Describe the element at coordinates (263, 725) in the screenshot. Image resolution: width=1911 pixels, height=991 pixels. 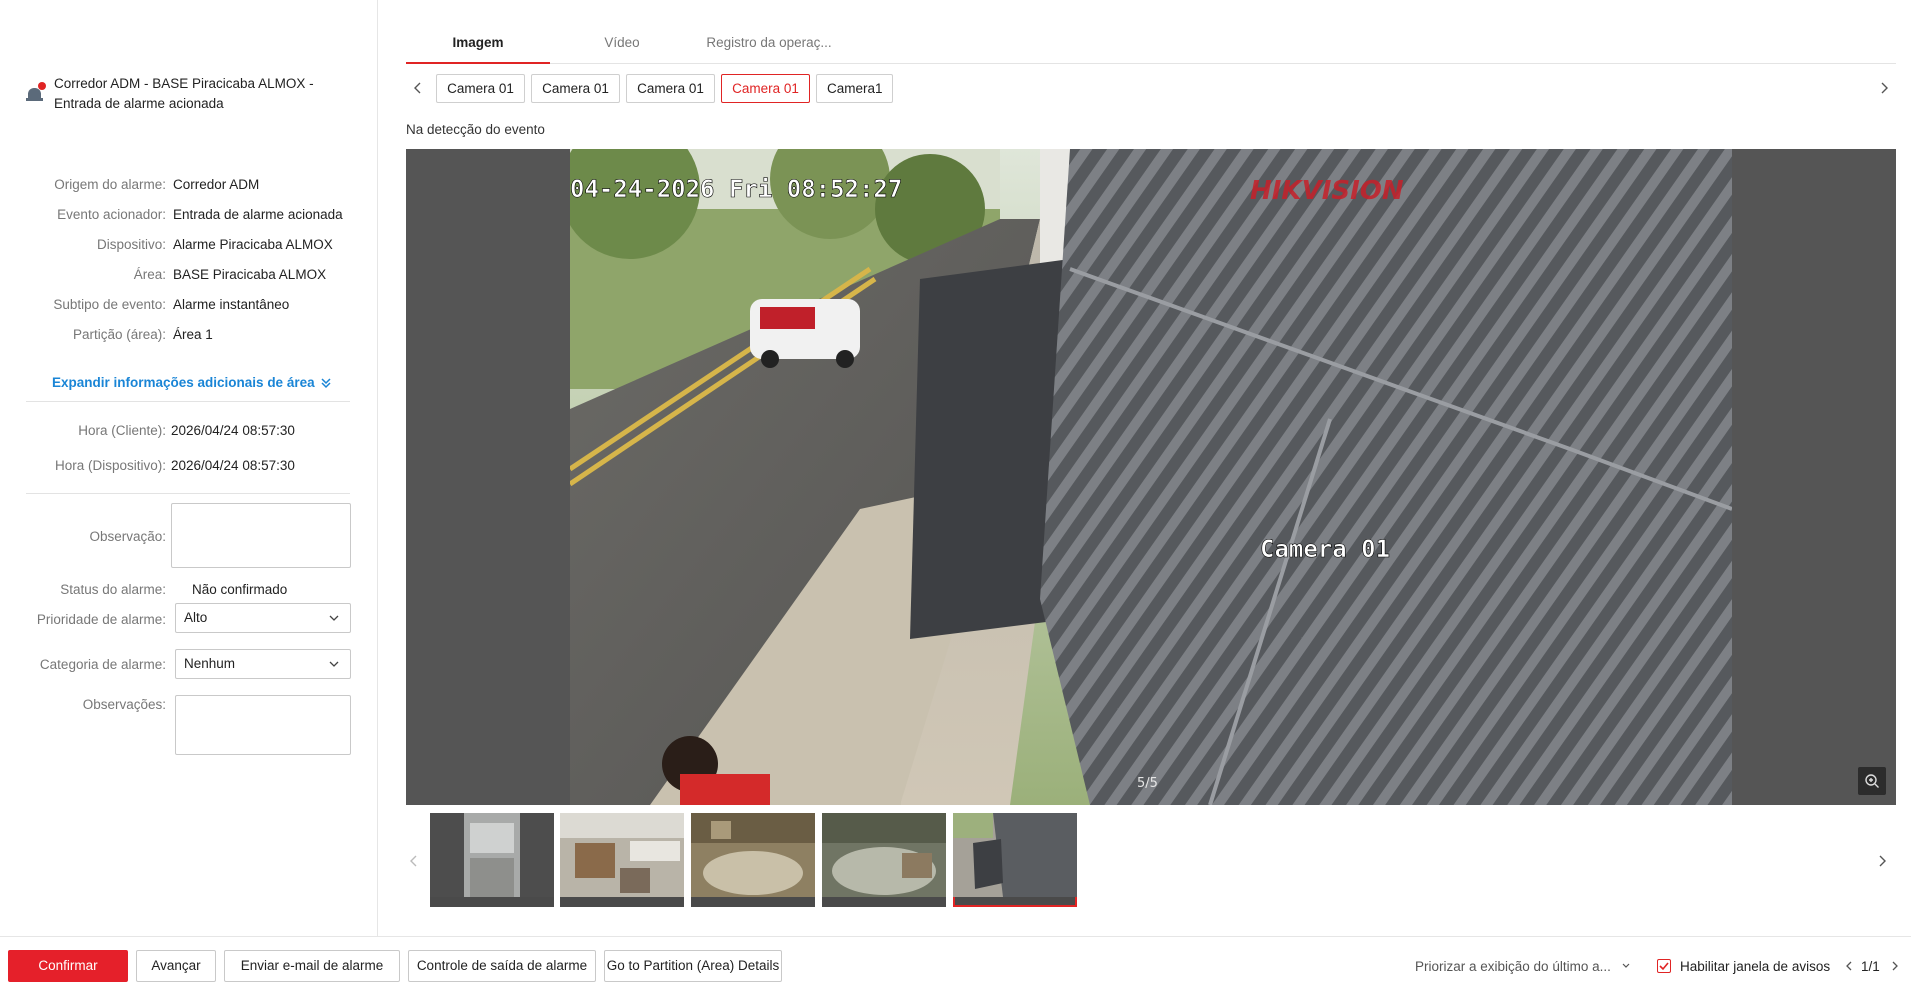
I see `remarks-textarea` at that location.